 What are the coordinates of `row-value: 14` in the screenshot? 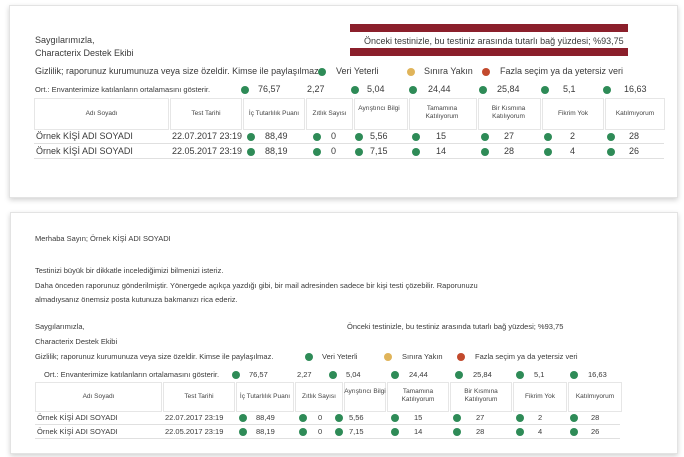 It's located at (441, 151).